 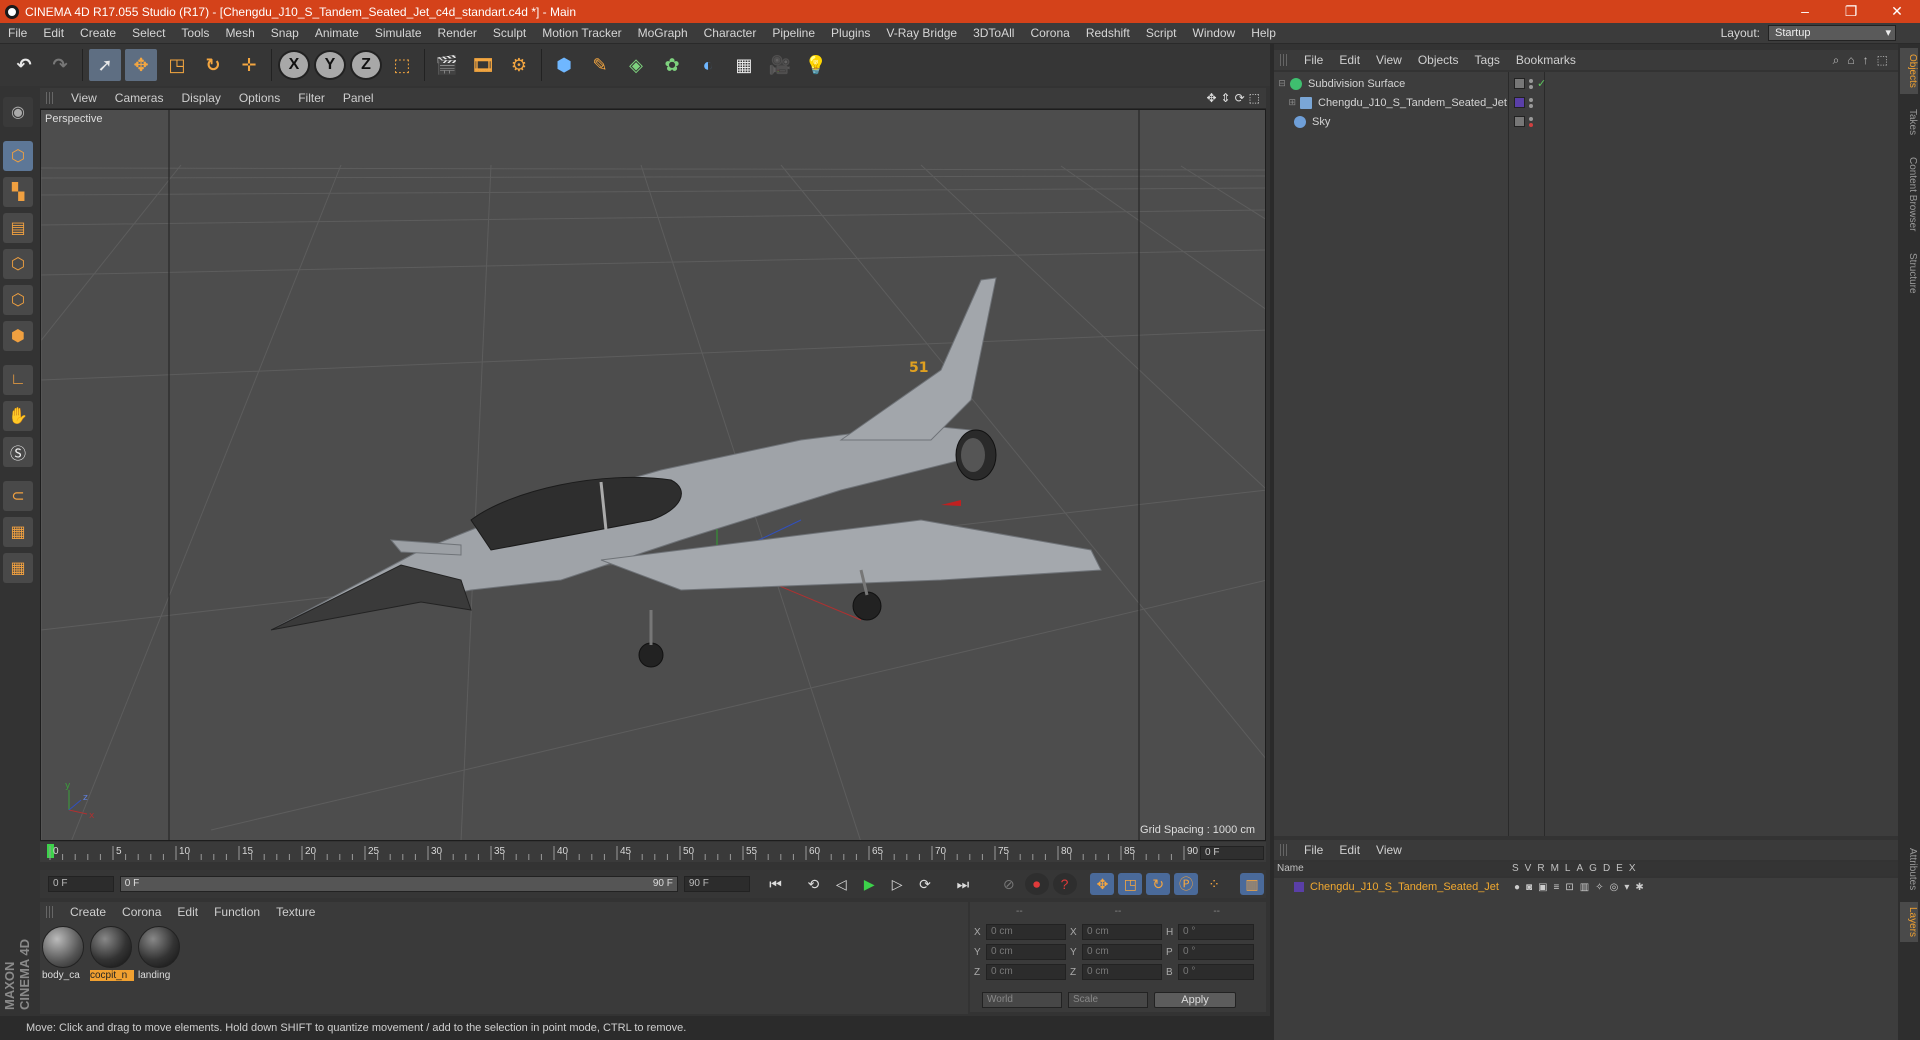 I want to click on render-view-icon: 🎬, so click(x=447, y=65).